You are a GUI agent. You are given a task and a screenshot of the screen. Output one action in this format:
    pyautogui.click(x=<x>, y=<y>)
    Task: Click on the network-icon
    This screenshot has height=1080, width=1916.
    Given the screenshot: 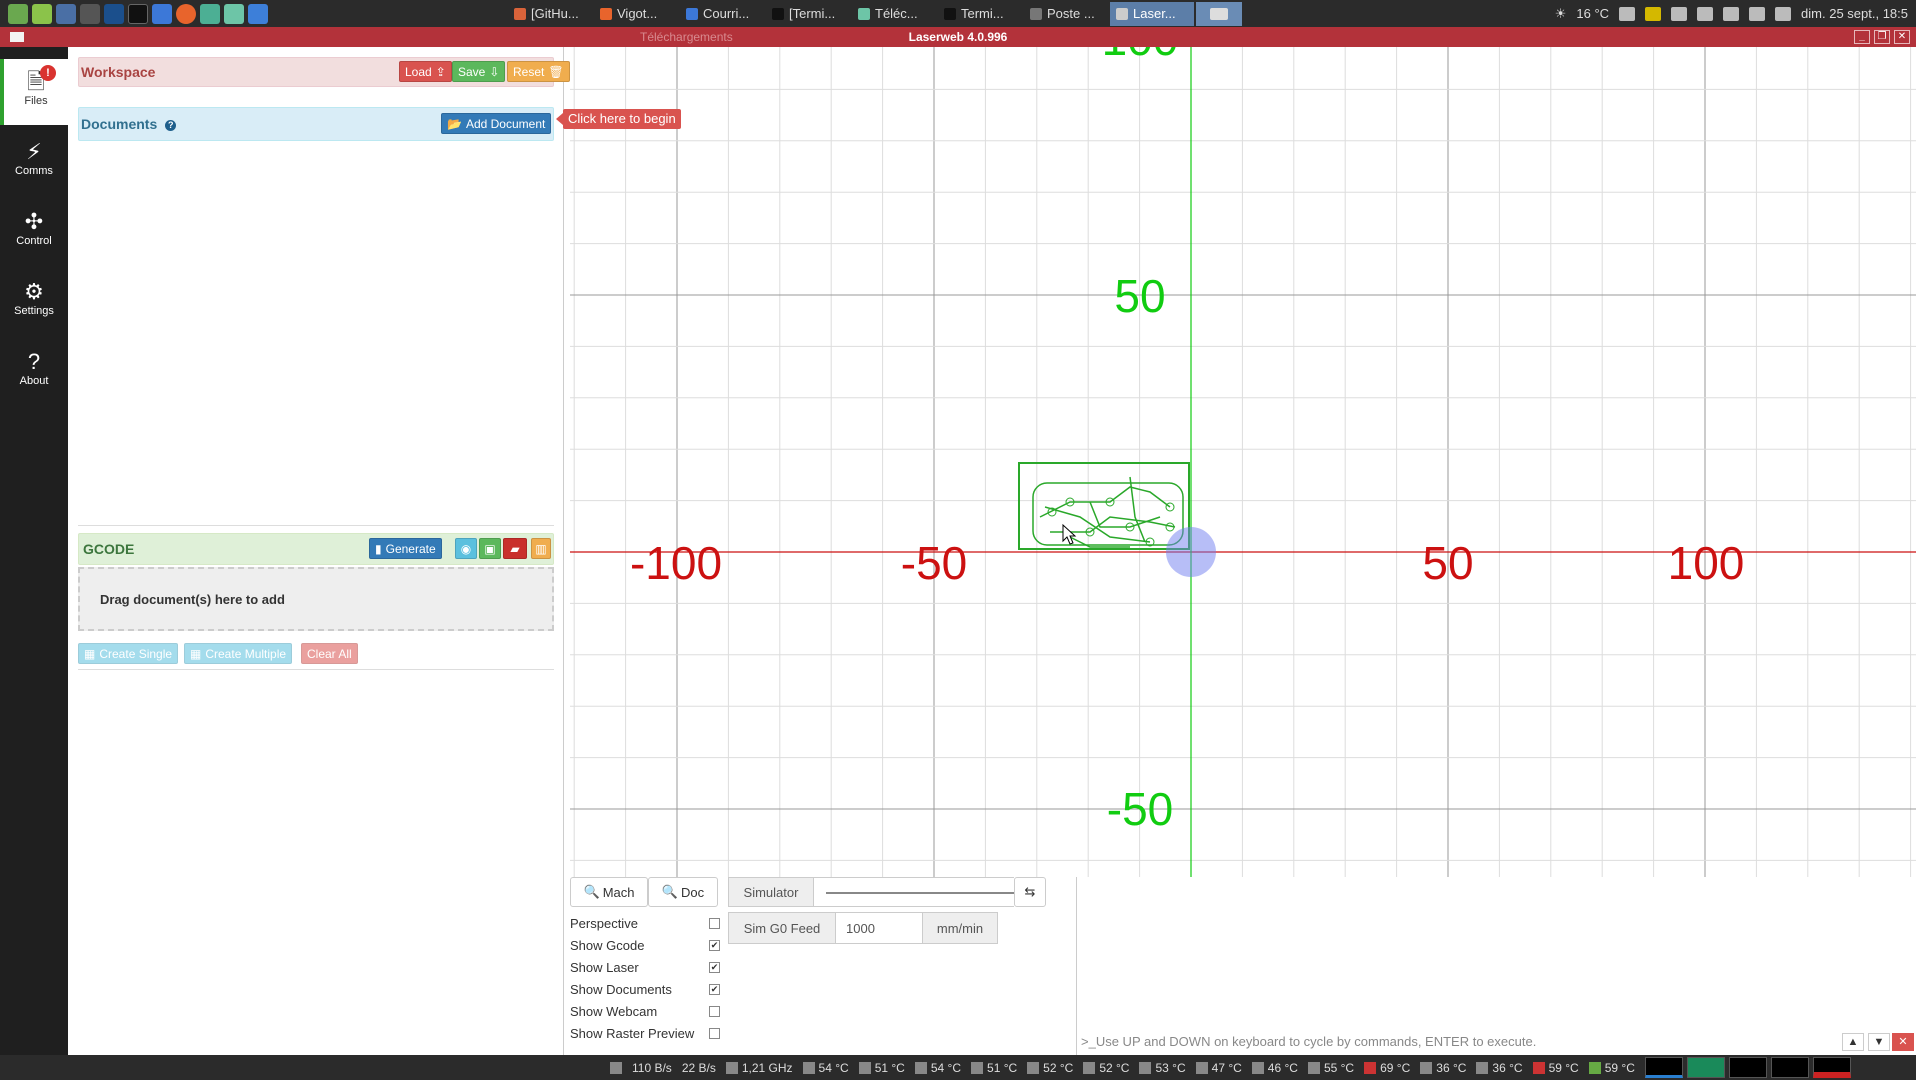 What is the action you would take?
    pyautogui.click(x=1731, y=13)
    